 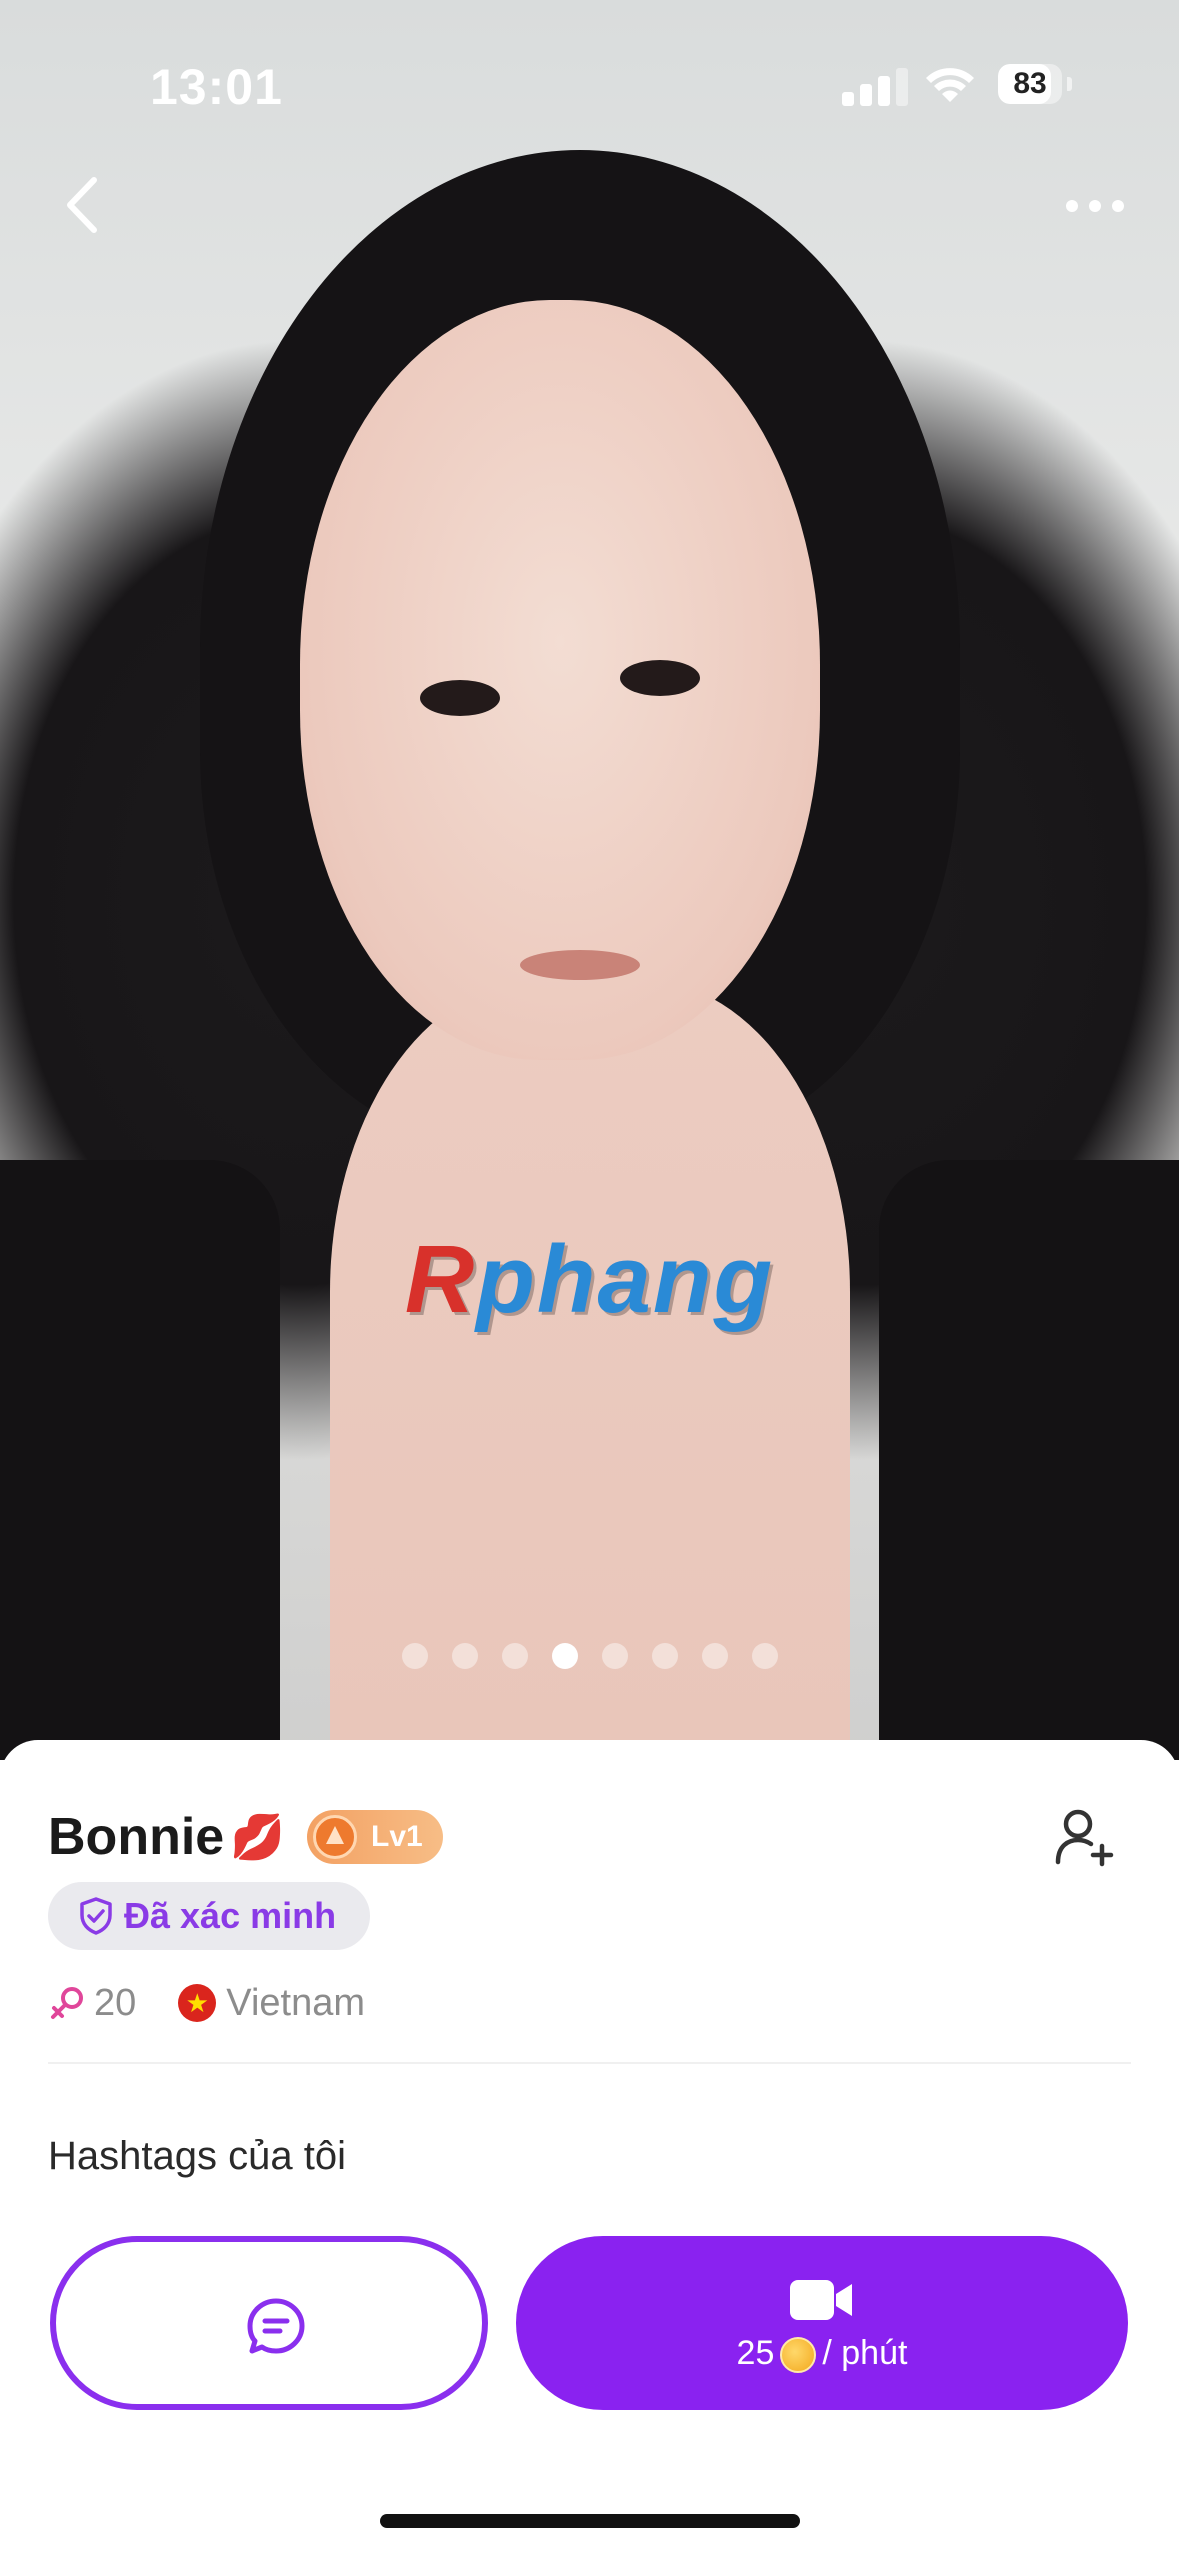 I want to click on verified-badge: Đã xác minh, so click(x=209, y=1916).